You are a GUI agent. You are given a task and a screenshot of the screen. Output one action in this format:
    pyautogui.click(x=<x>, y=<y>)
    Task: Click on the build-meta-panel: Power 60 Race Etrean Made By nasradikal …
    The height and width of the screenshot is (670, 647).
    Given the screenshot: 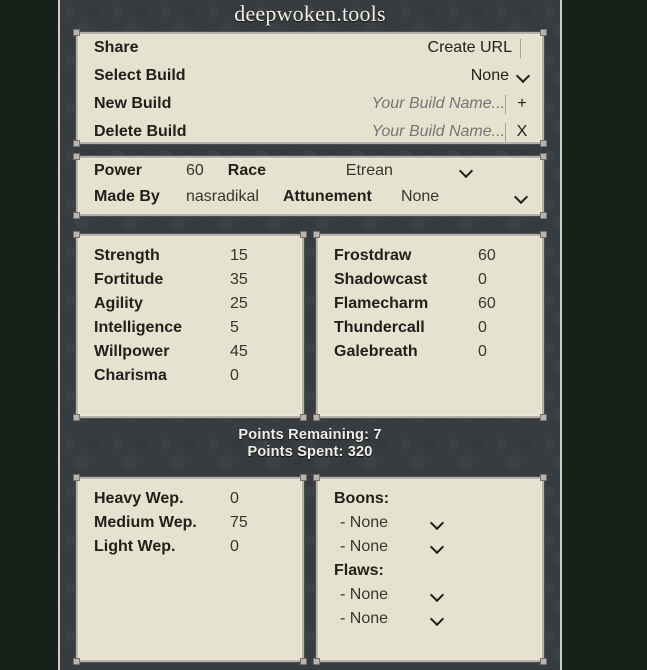 What is the action you would take?
    pyautogui.click(x=310, y=186)
    